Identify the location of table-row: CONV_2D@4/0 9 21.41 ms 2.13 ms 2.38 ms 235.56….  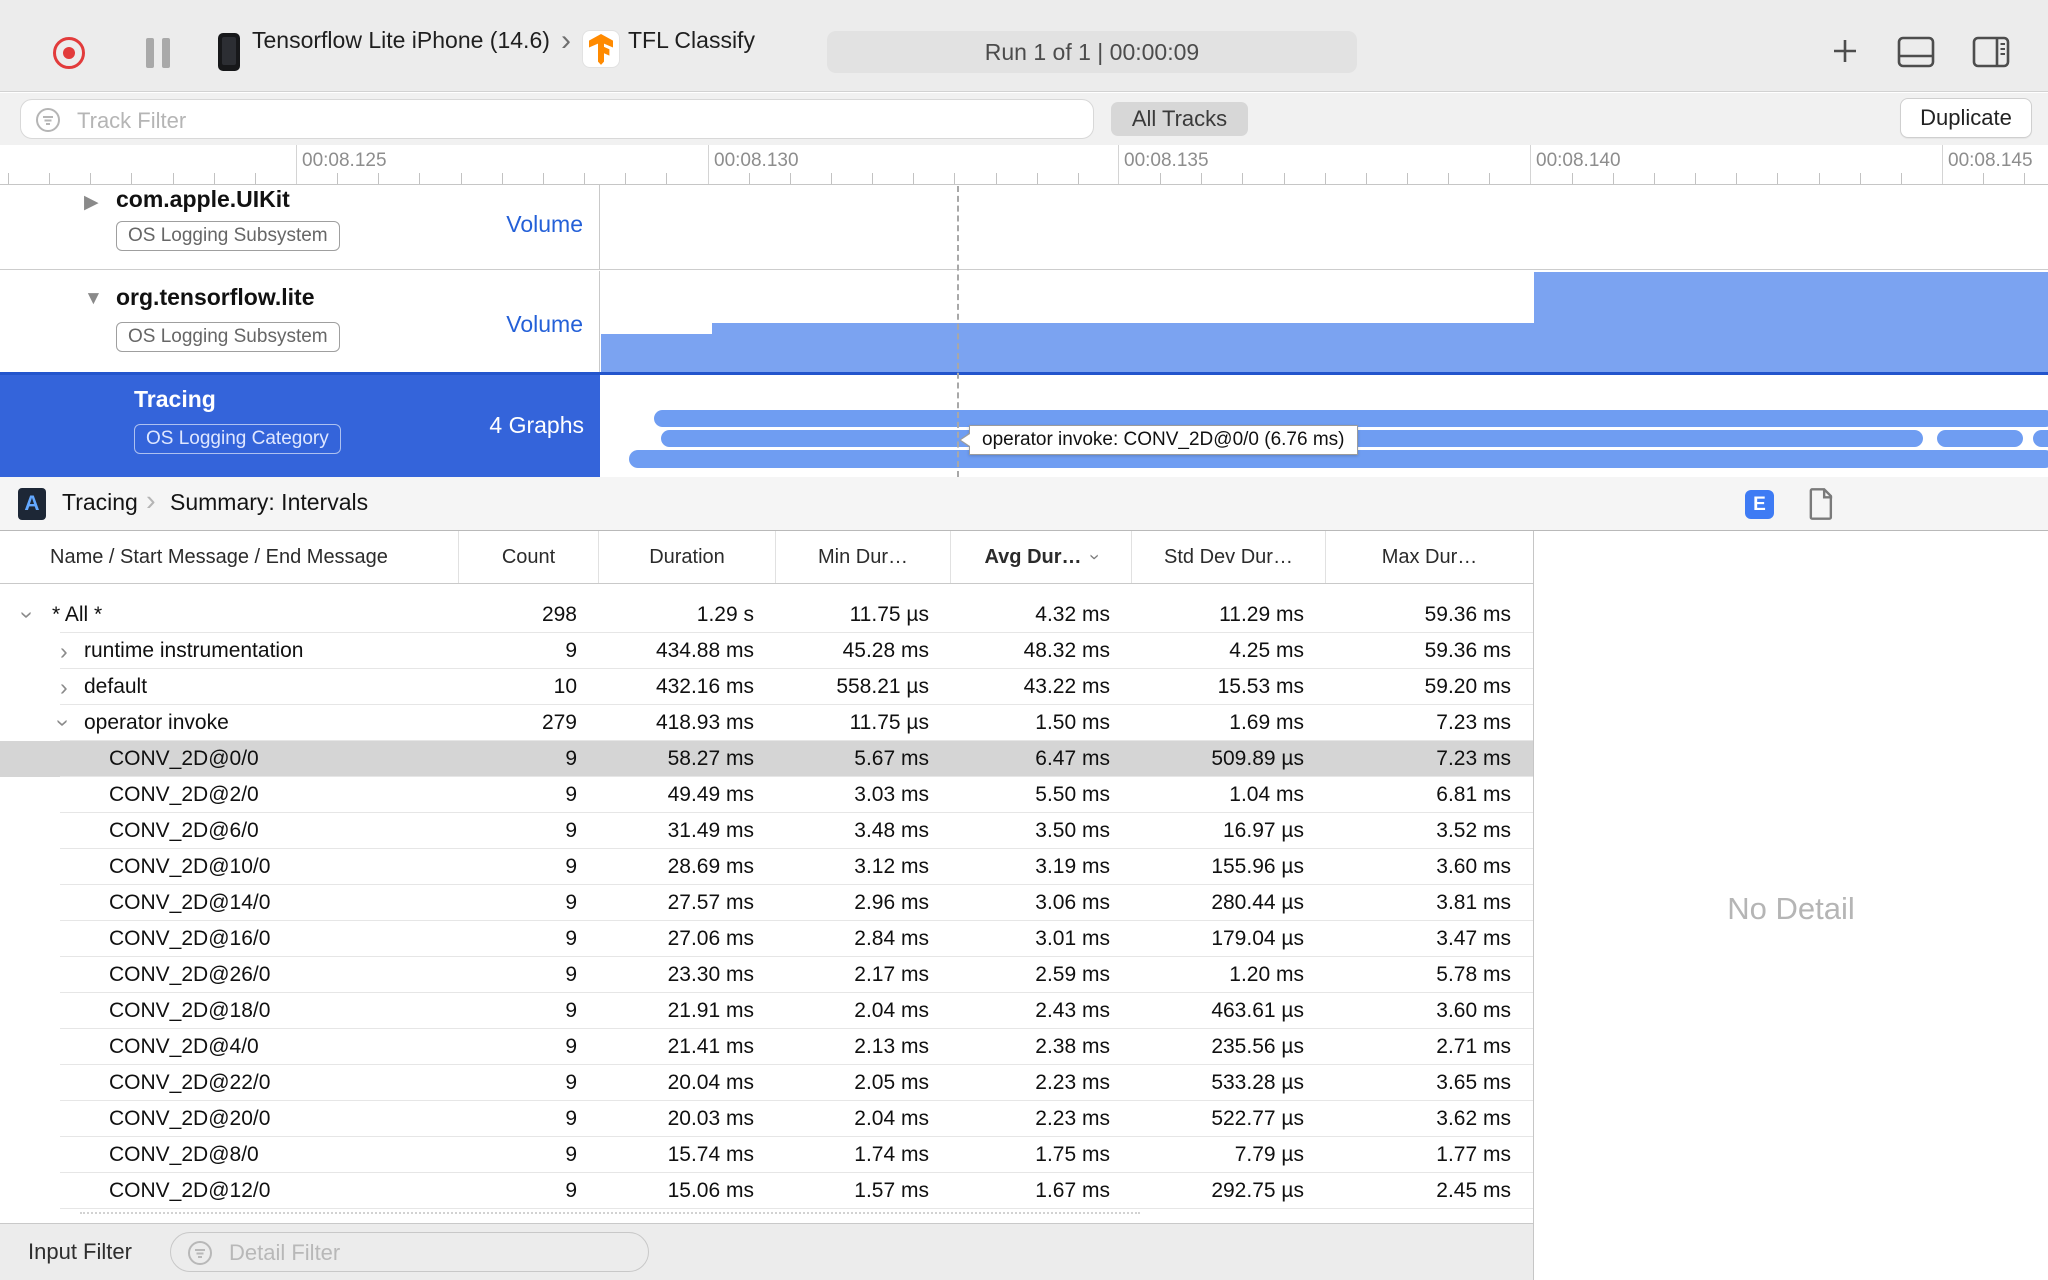
(766, 1047).